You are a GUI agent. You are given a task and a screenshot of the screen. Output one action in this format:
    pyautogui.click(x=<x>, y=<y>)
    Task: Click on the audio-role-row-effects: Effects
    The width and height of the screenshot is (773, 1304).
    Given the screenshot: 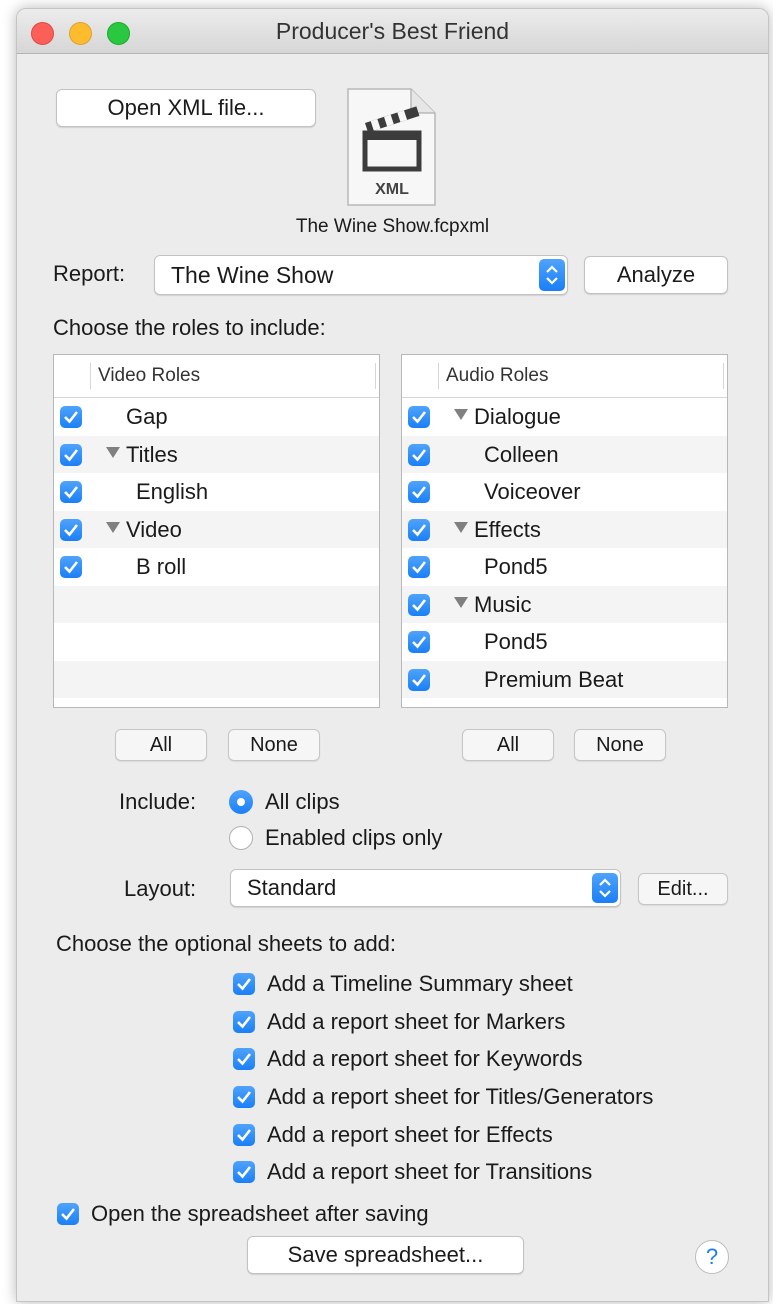 What is the action you would take?
    pyautogui.click(x=564, y=529)
    